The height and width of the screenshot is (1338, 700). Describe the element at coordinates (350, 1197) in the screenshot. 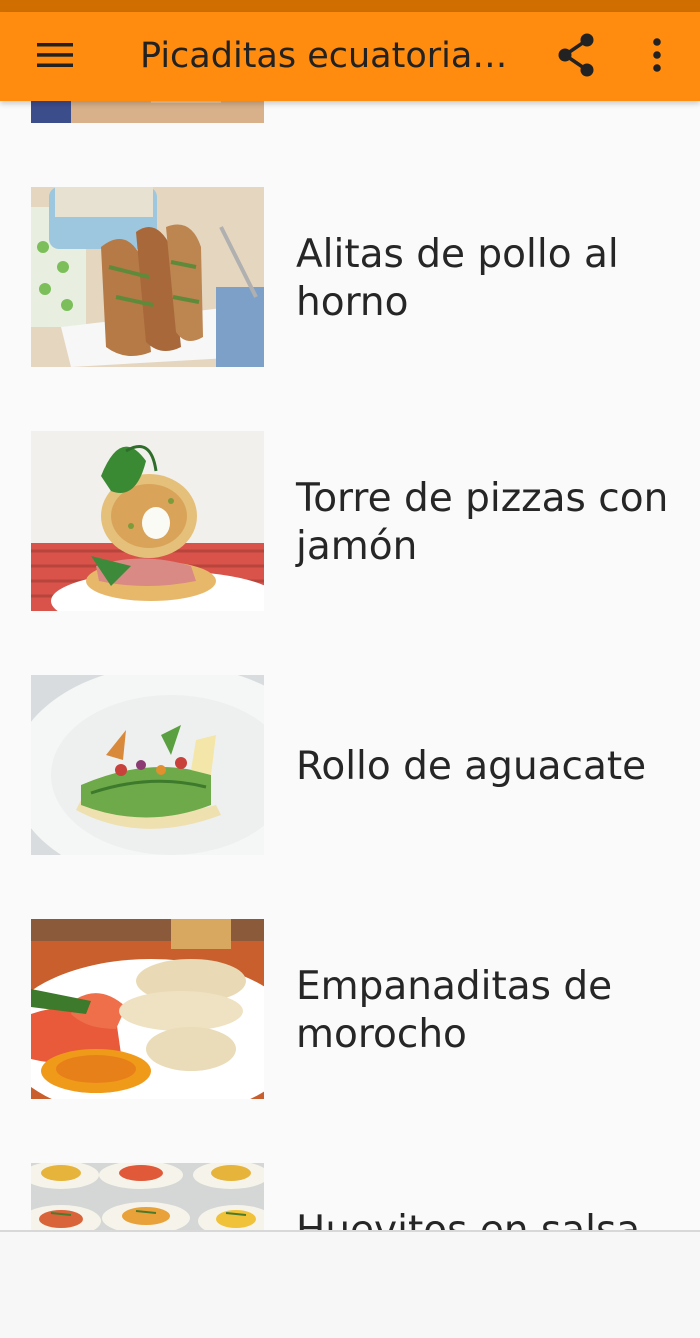

I see `recipe-item: Huevitos en salsa` at that location.